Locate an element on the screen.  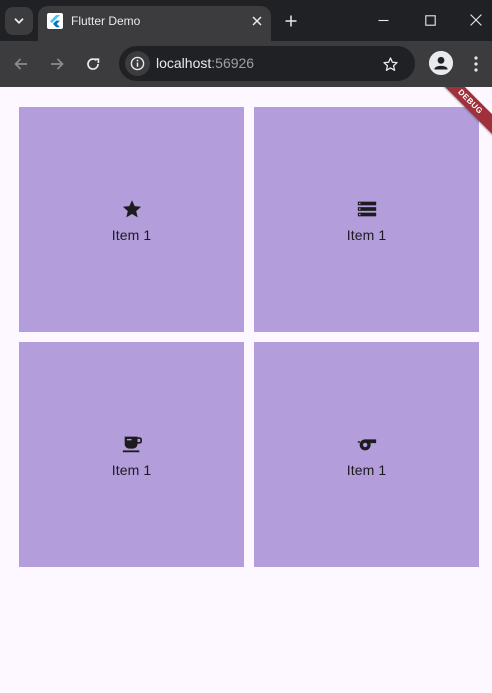
plus-icon is located at coordinates (291, 21).